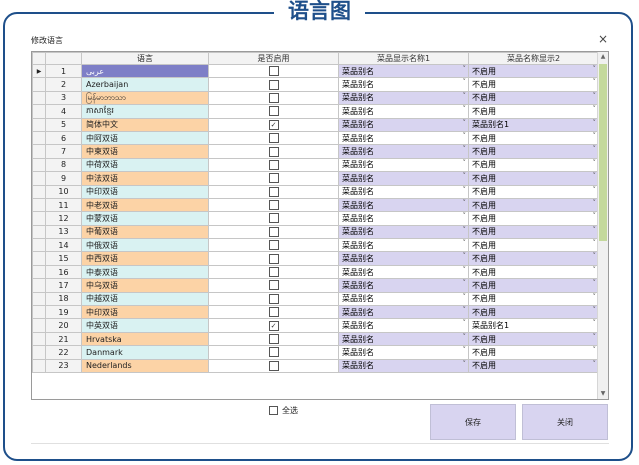 This screenshot has width=639, height=465. Describe the element at coordinates (145, 312) in the screenshot. I see `language-cell: 中印双语` at that location.